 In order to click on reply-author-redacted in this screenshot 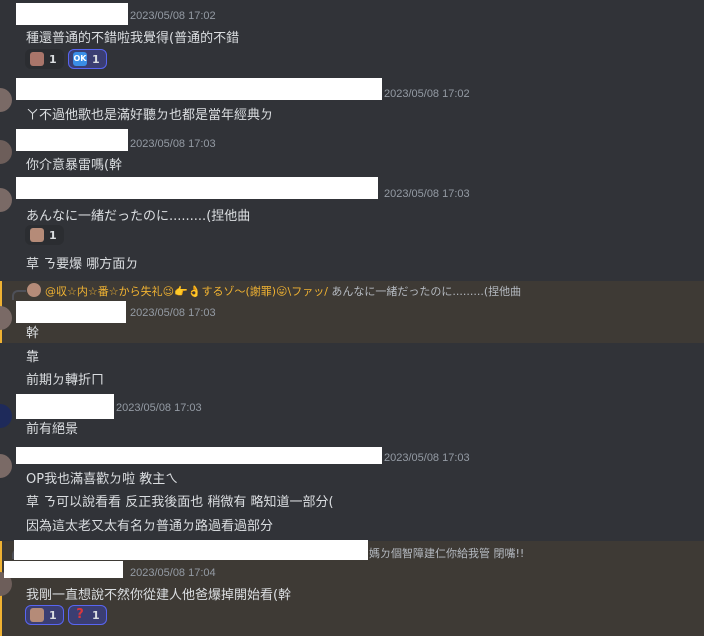, I will do `click(191, 550)`.